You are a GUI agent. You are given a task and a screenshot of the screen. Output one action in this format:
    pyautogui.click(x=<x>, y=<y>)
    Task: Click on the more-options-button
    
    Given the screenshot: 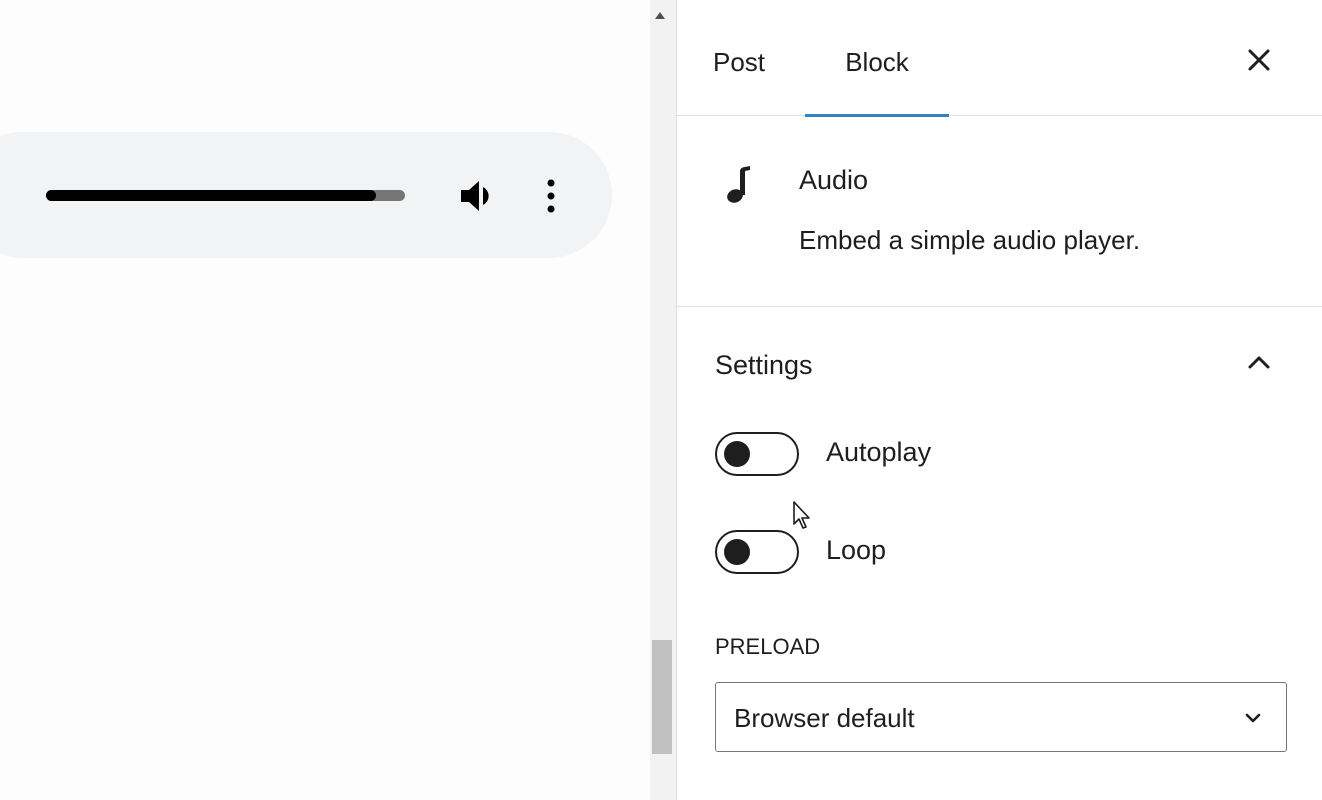 What is the action you would take?
    pyautogui.click(x=551, y=196)
    